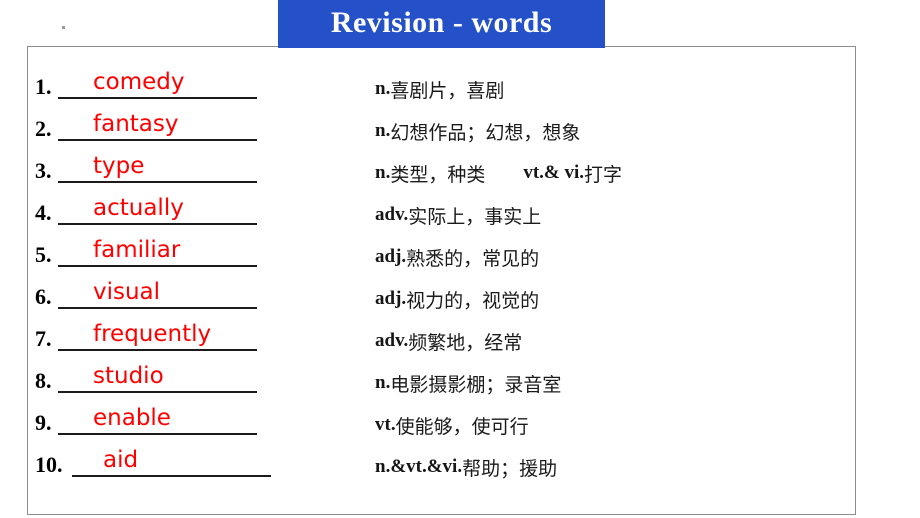 Image resolution: width=920 pixels, height=518 pixels. What do you see at coordinates (438, 174) in the screenshot?
I see `definition-text: 类型，种类` at bounding box center [438, 174].